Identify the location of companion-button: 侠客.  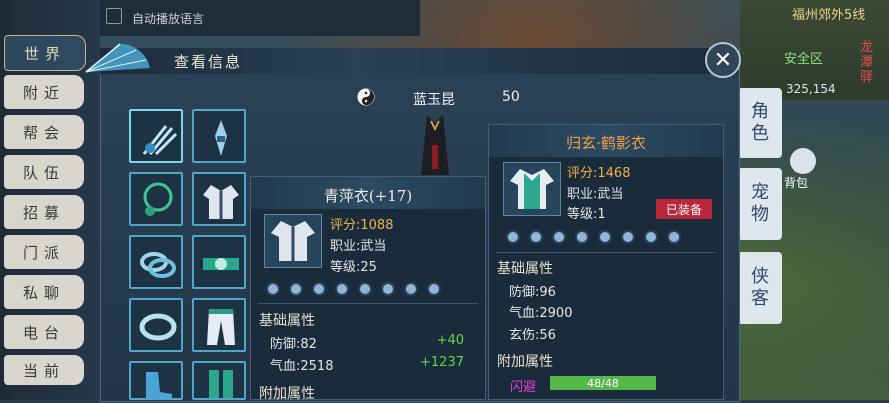
(760, 288).